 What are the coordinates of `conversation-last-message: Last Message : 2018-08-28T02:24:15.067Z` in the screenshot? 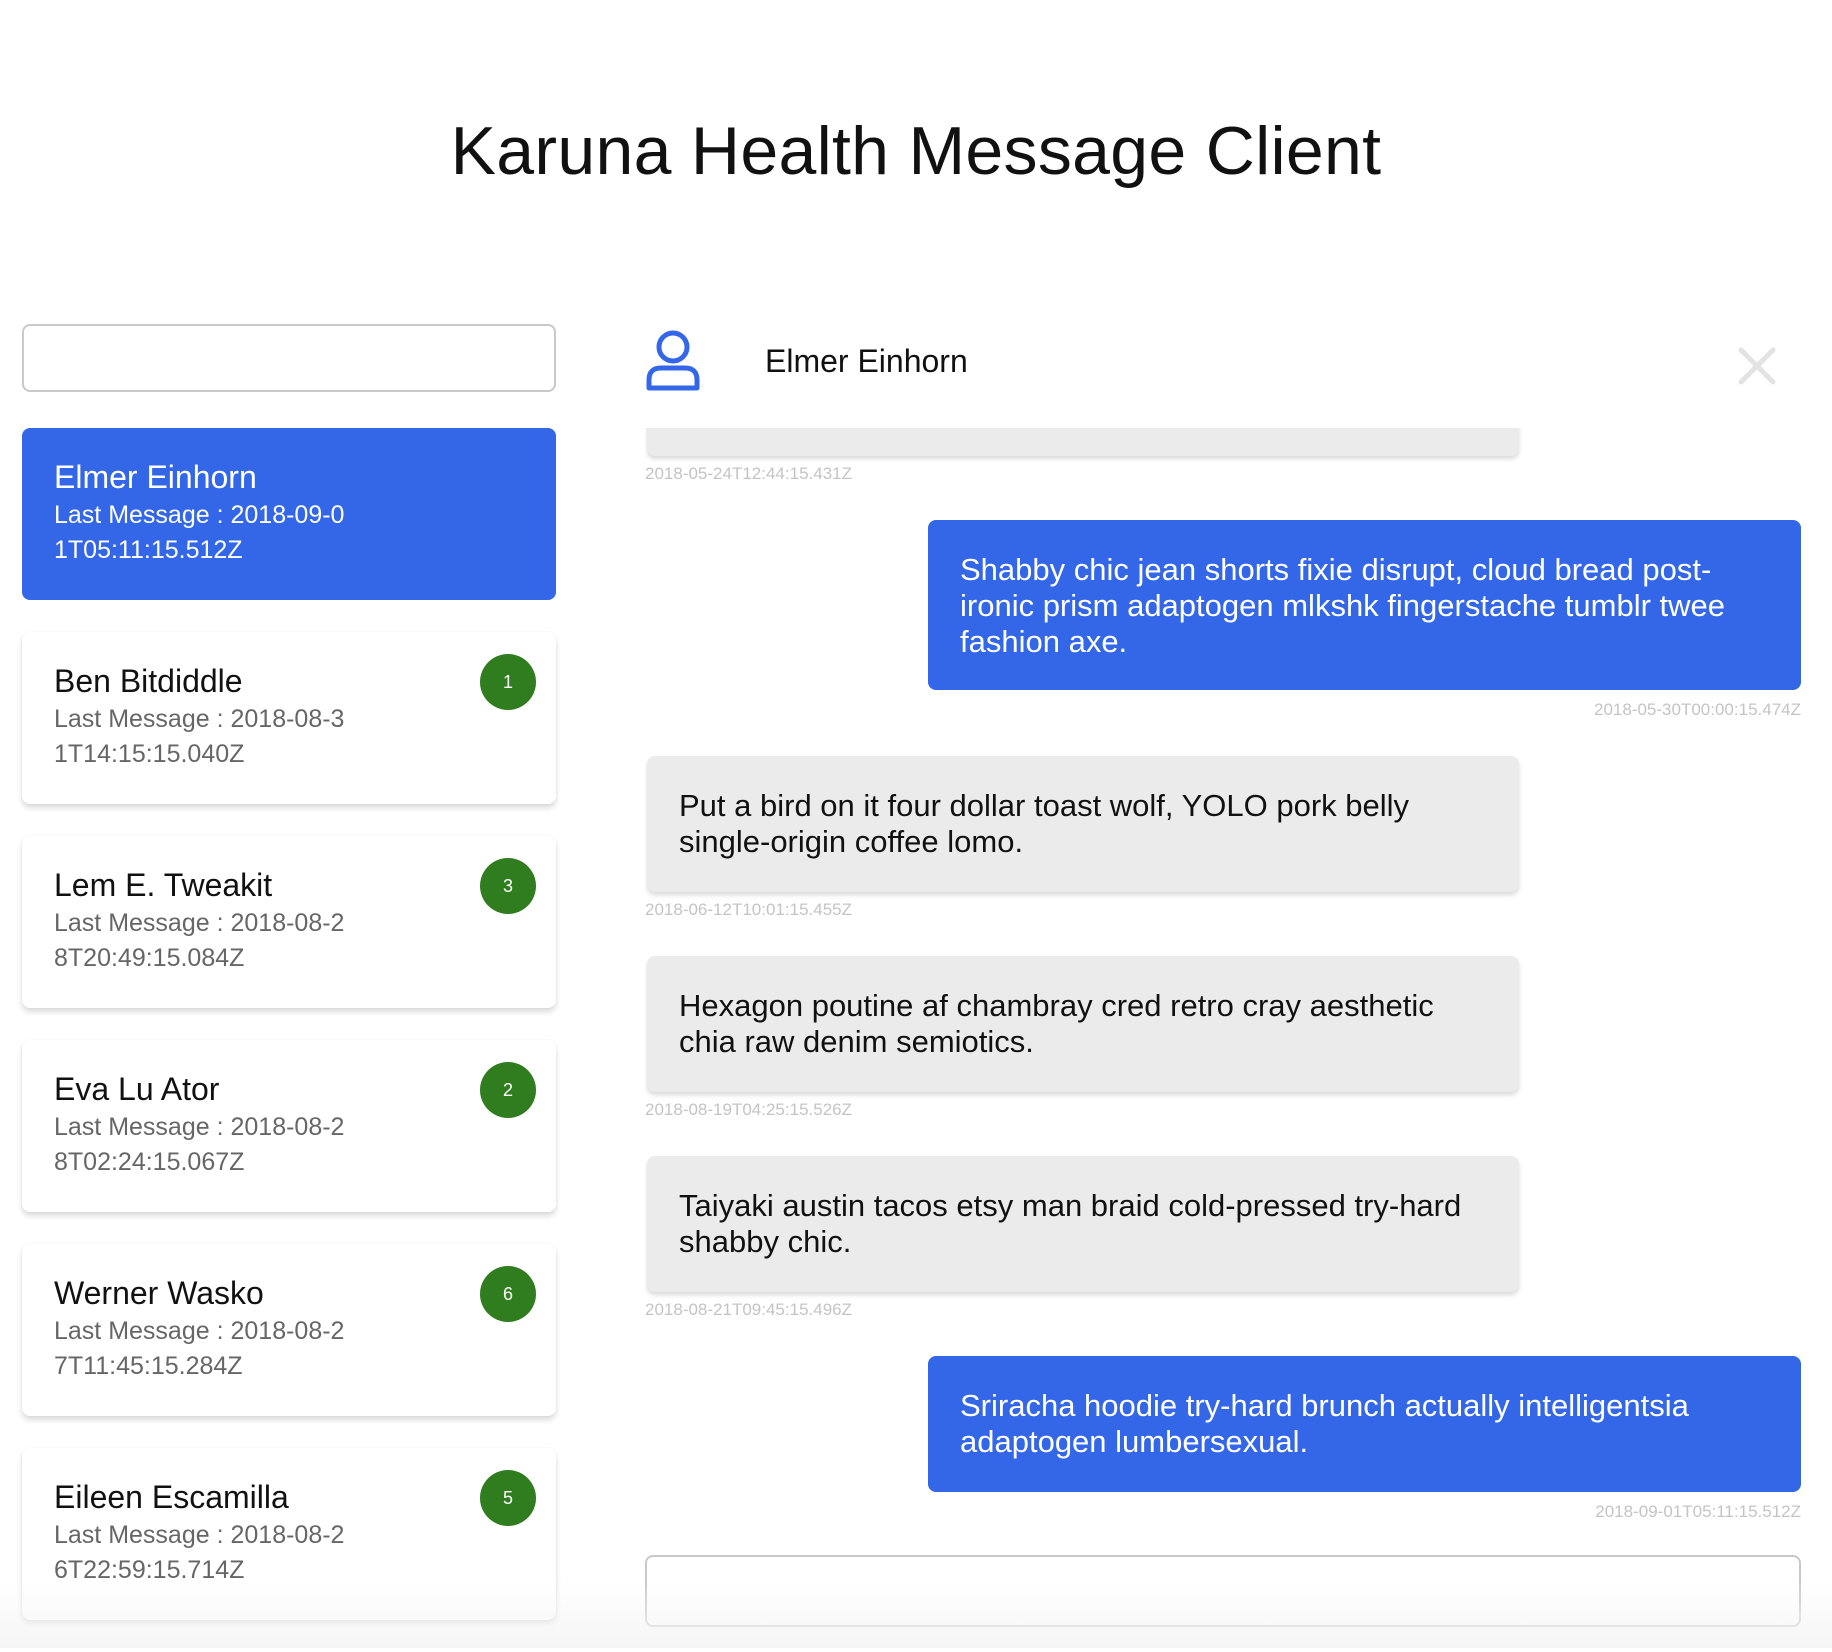 It's located at (204, 1145).